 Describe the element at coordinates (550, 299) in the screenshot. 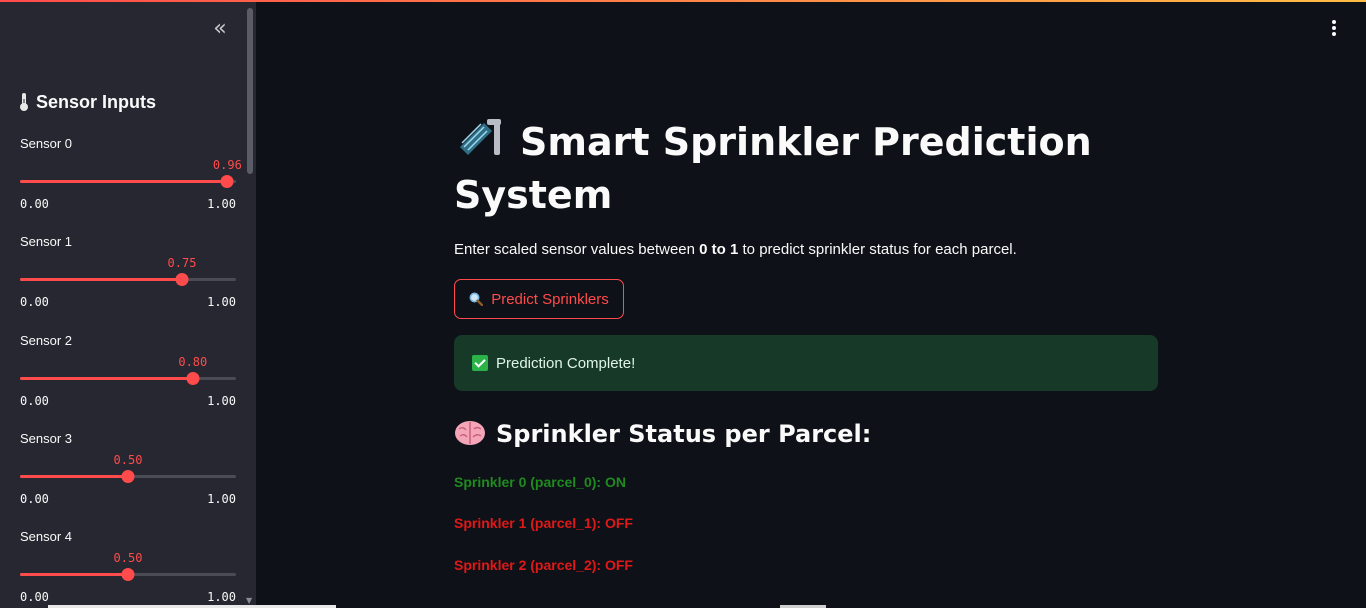

I see `predict-button-label: Predict Sprinklers` at that location.